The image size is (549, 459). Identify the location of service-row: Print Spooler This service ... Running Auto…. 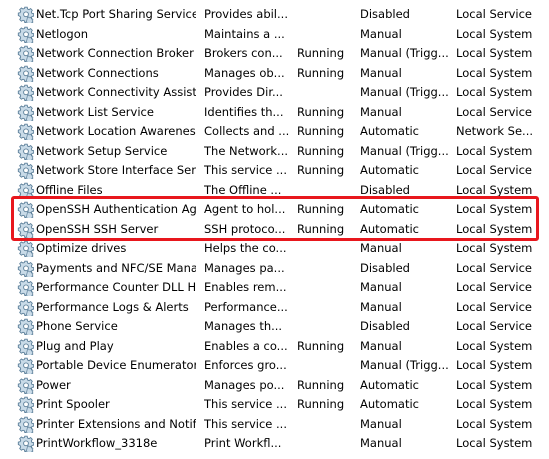
(274, 405).